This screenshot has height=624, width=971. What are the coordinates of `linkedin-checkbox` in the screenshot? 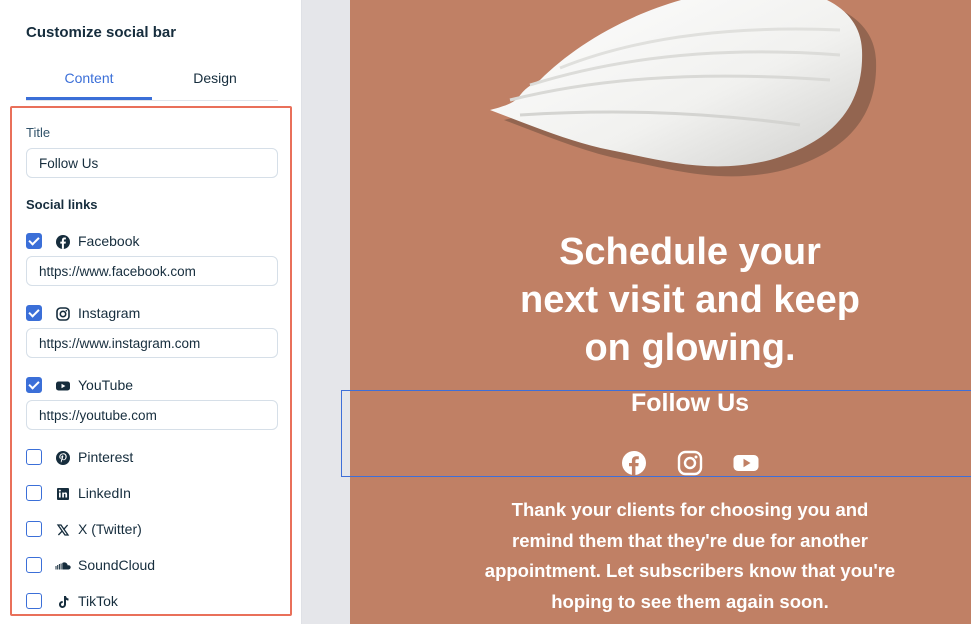 It's located at (34, 493).